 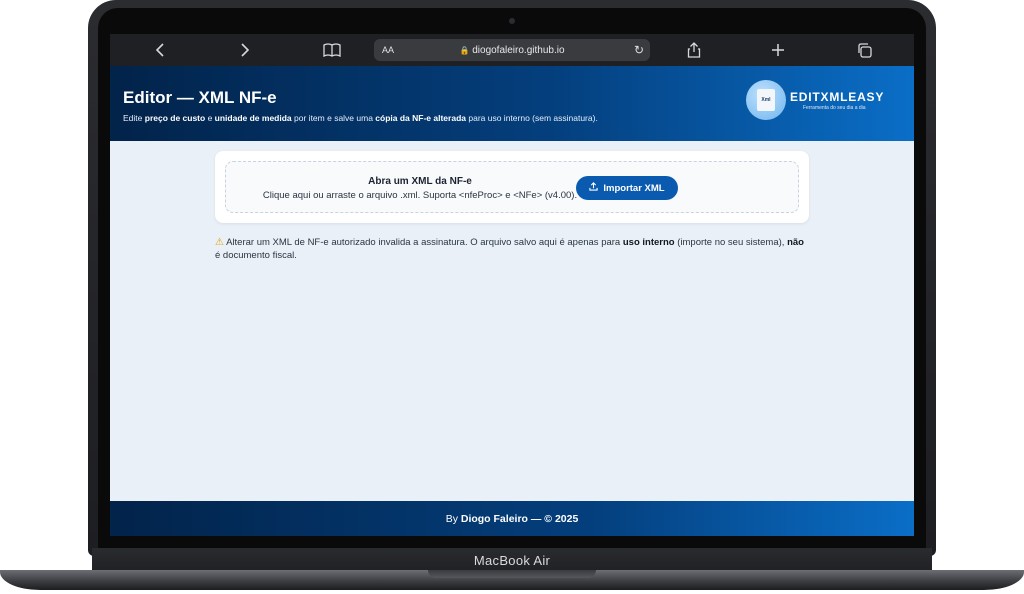 I want to click on subtitle-bold: preço de custo, so click(x=175, y=118).